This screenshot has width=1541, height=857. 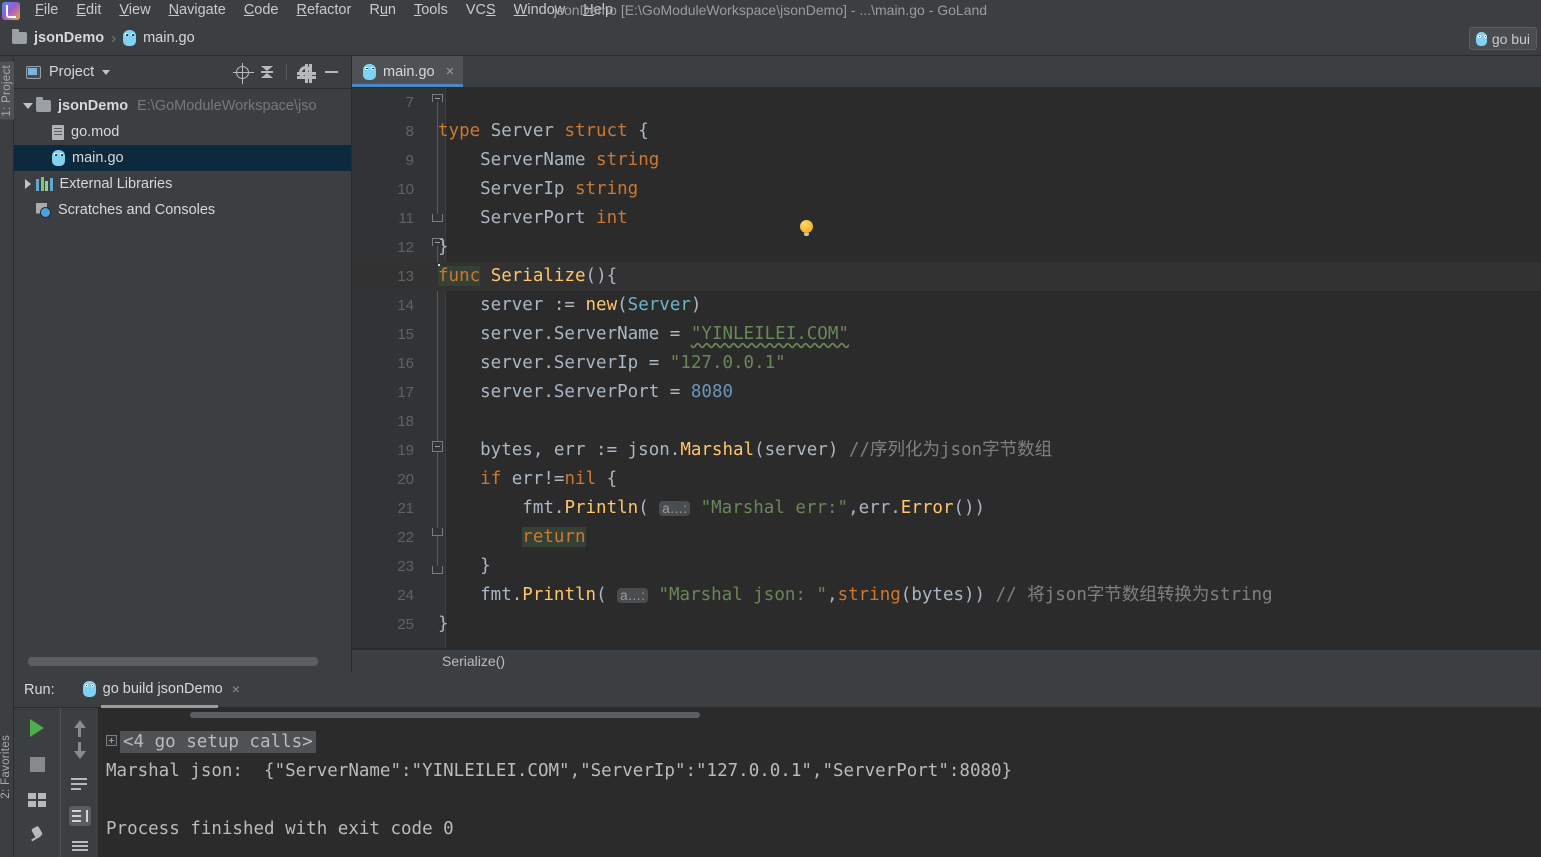 What do you see at coordinates (182, 210) in the screenshot?
I see `tree-node-scratches-and-consoles: Scratches and Consoles` at bounding box center [182, 210].